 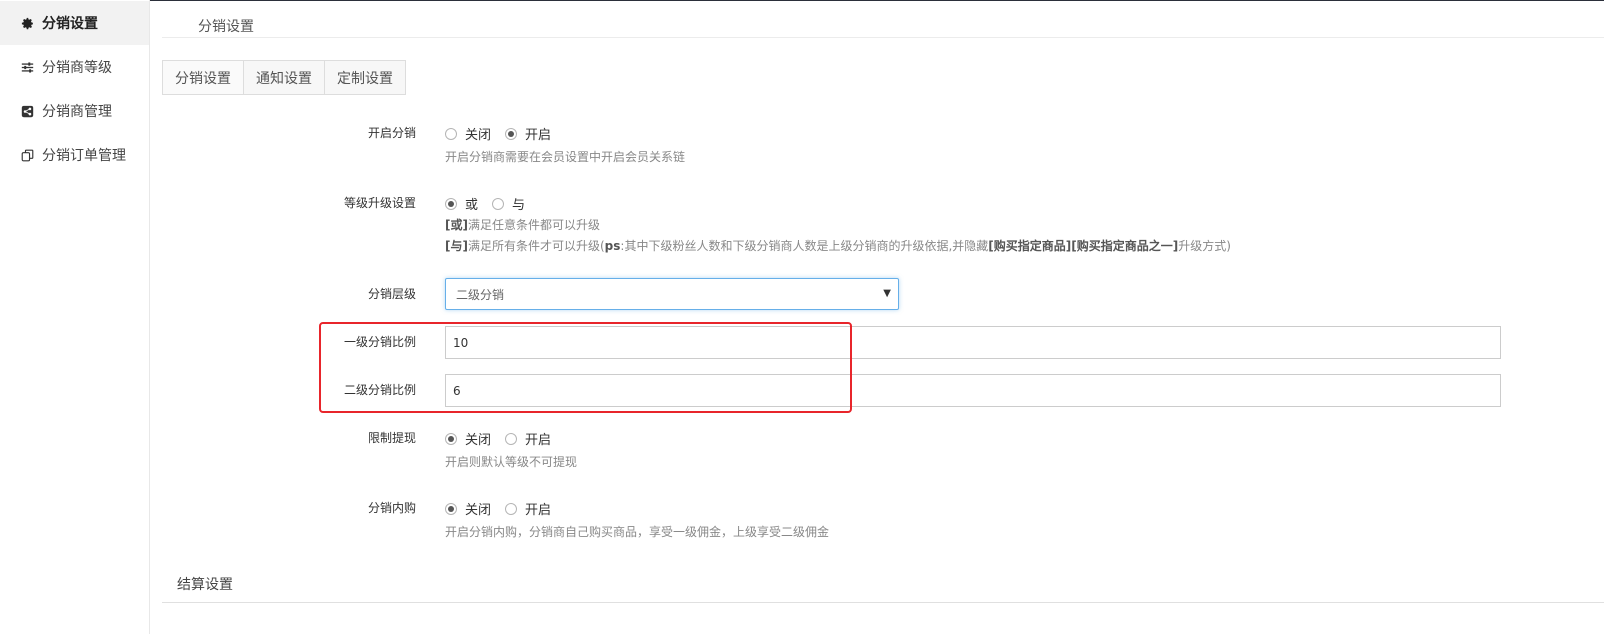 I want to click on enable-distribution-control: 关闭 开启 开启分销商需要在会员设置中开启会员关系链, so click(x=565, y=145).